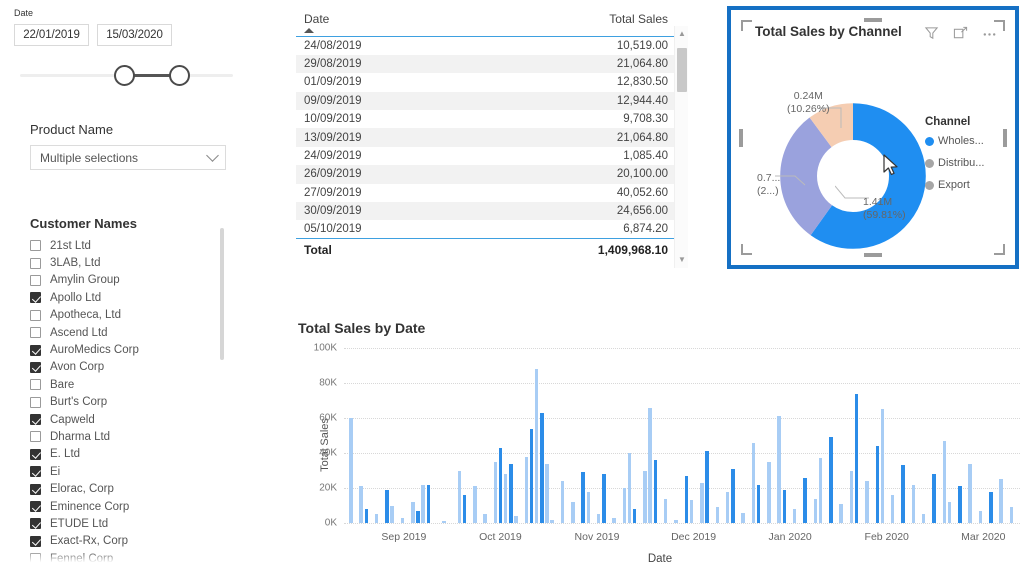 This screenshot has height=569, width=1024. Describe the element at coordinates (486, 46) in the screenshot. I see `table-row: 24/08/2019 10,519.00` at that location.